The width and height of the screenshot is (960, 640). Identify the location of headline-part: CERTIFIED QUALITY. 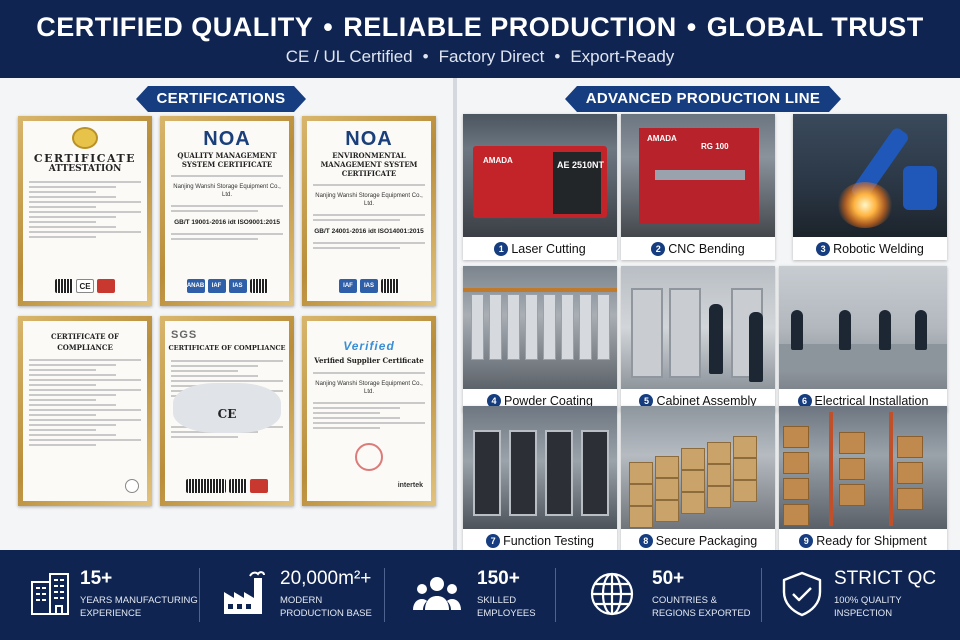
(175, 27).